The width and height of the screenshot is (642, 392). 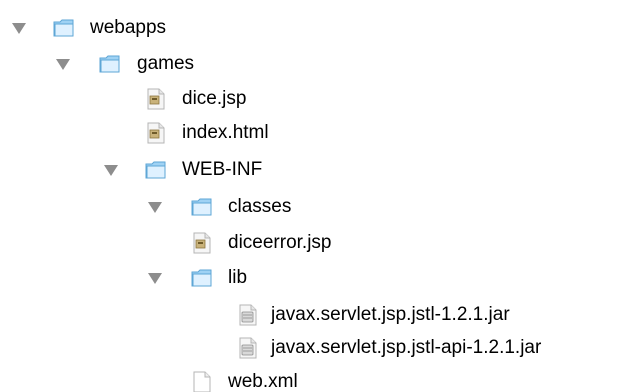 What do you see at coordinates (156, 133) in the screenshot?
I see `html-file-icon` at bounding box center [156, 133].